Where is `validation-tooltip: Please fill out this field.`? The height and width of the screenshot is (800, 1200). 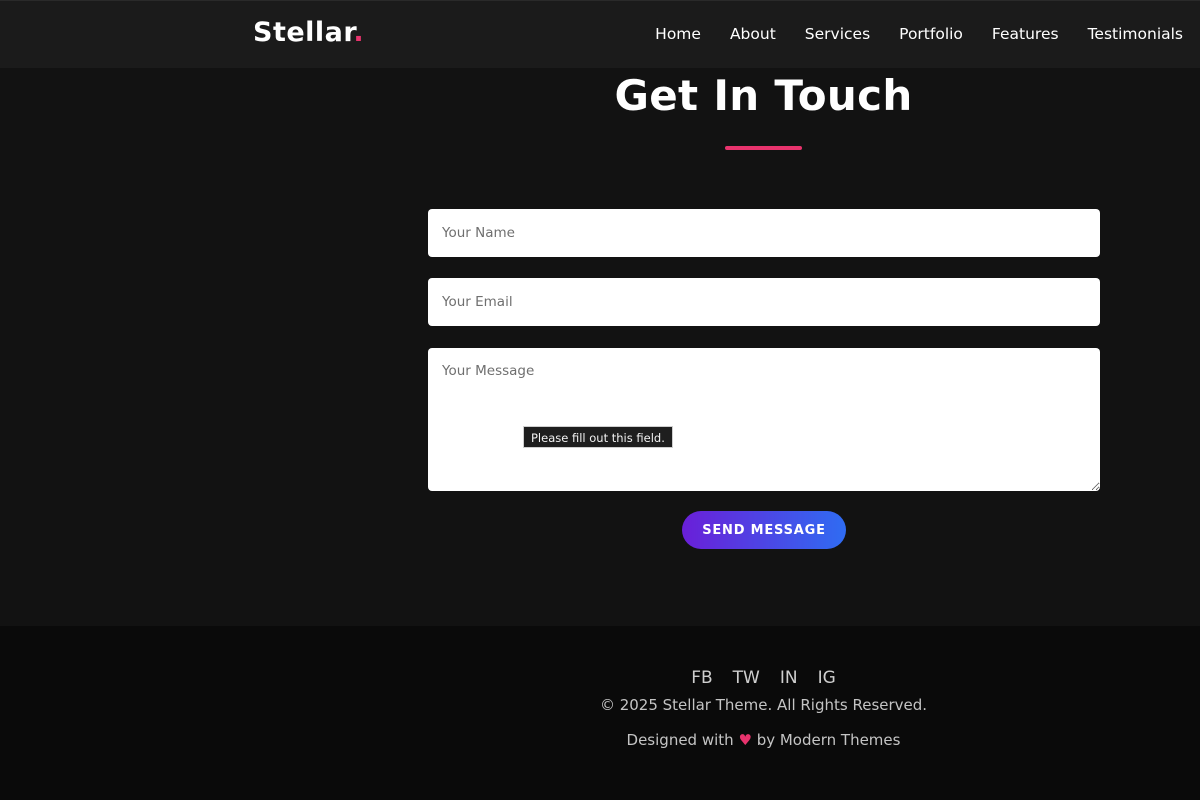 validation-tooltip: Please fill out this field. is located at coordinates (598, 437).